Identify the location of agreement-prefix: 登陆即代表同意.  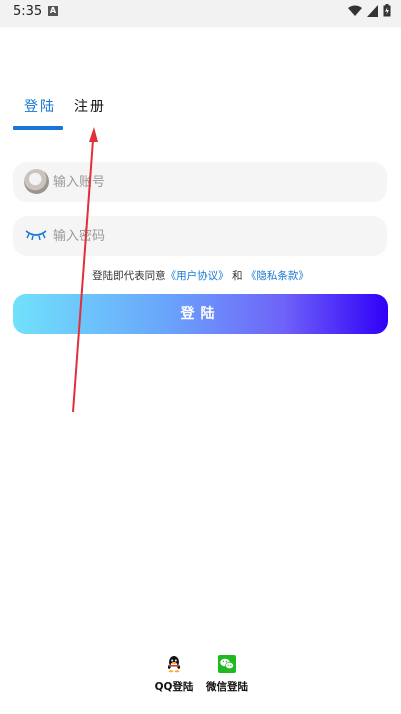
(129, 276).